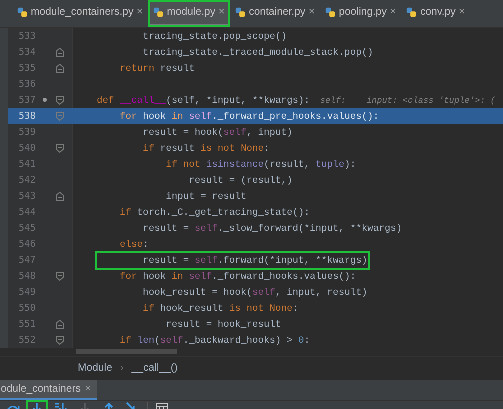 The height and width of the screenshot is (409, 503). I want to click on line-number: 551, so click(27, 324).